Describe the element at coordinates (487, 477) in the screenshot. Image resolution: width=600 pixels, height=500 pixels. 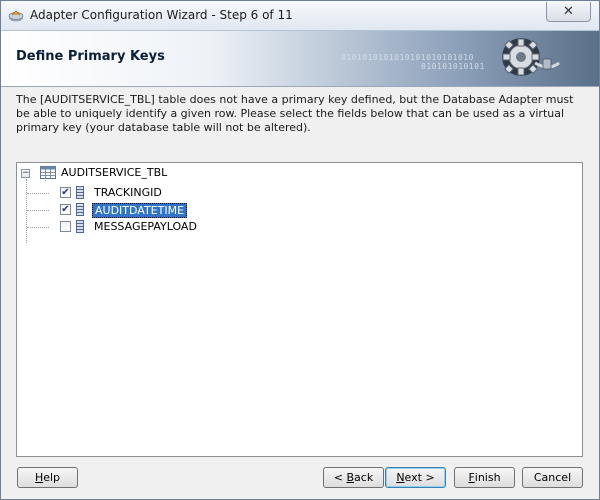
I see `finish-label: inish` at that location.